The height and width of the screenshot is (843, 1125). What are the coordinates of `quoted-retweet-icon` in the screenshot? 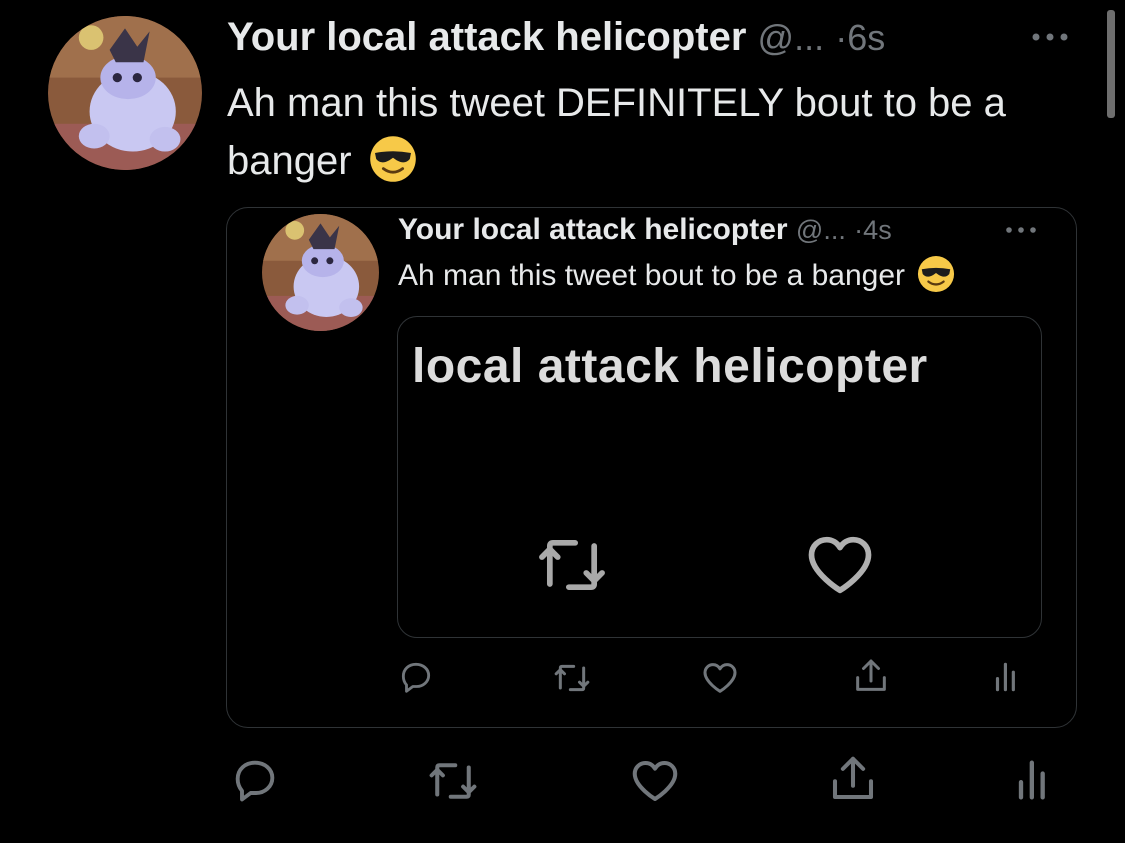 It's located at (572, 678).